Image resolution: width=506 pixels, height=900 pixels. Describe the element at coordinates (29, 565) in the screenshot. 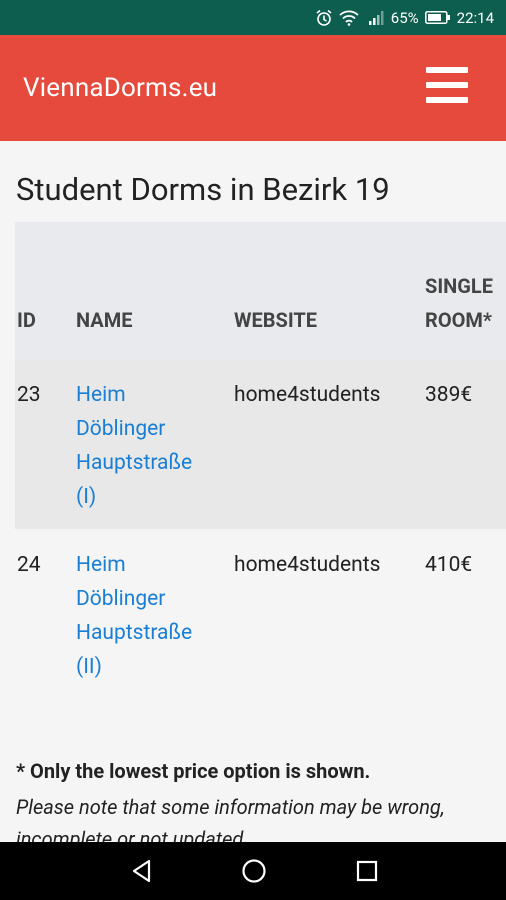

I see `dorm-id: 24` at that location.